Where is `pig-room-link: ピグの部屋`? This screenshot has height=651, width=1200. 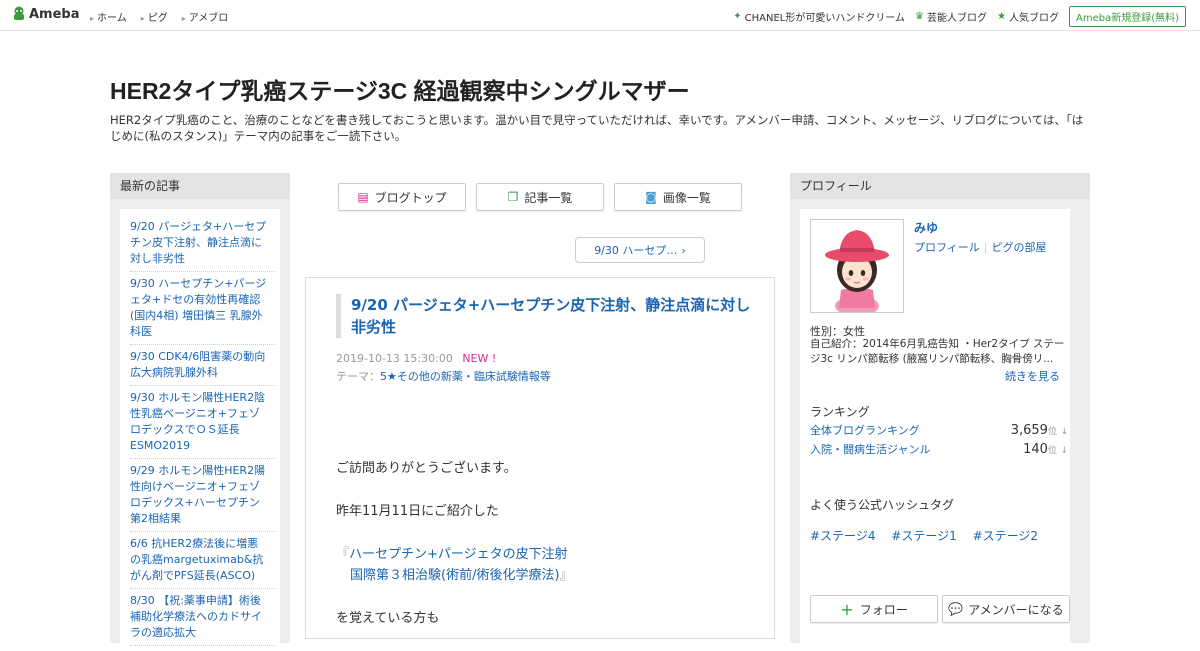 pig-room-link: ピグの部屋 is located at coordinates (1019, 247).